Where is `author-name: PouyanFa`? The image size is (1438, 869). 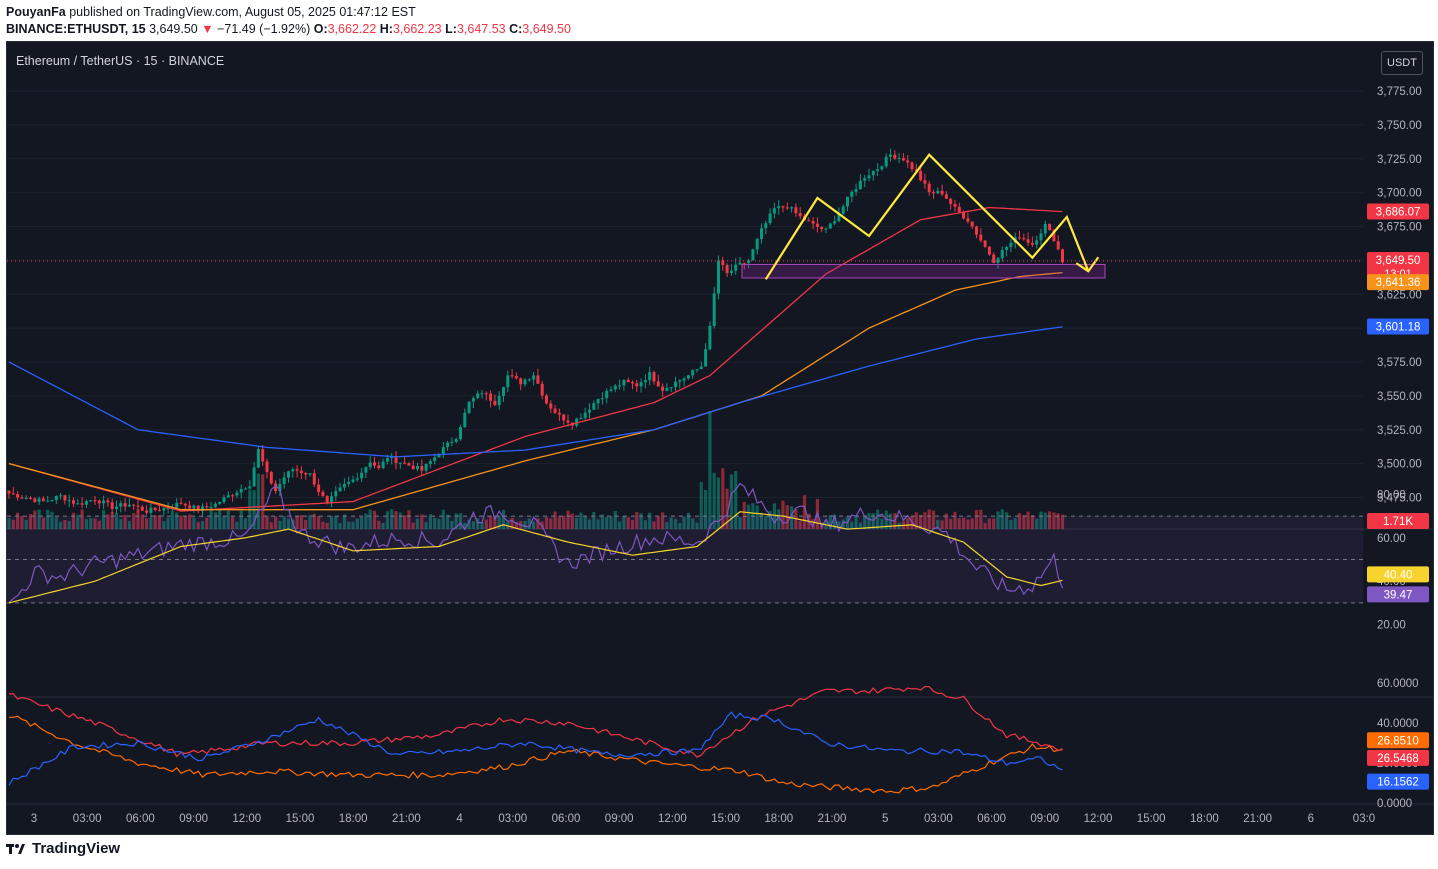
author-name: PouyanFa is located at coordinates (36, 12).